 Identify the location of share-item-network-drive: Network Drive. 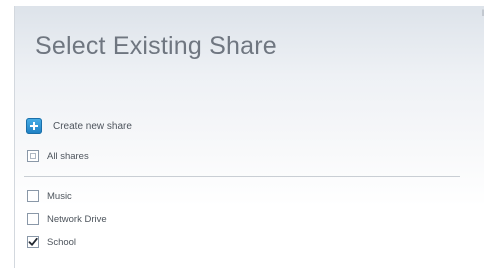
(67, 219).